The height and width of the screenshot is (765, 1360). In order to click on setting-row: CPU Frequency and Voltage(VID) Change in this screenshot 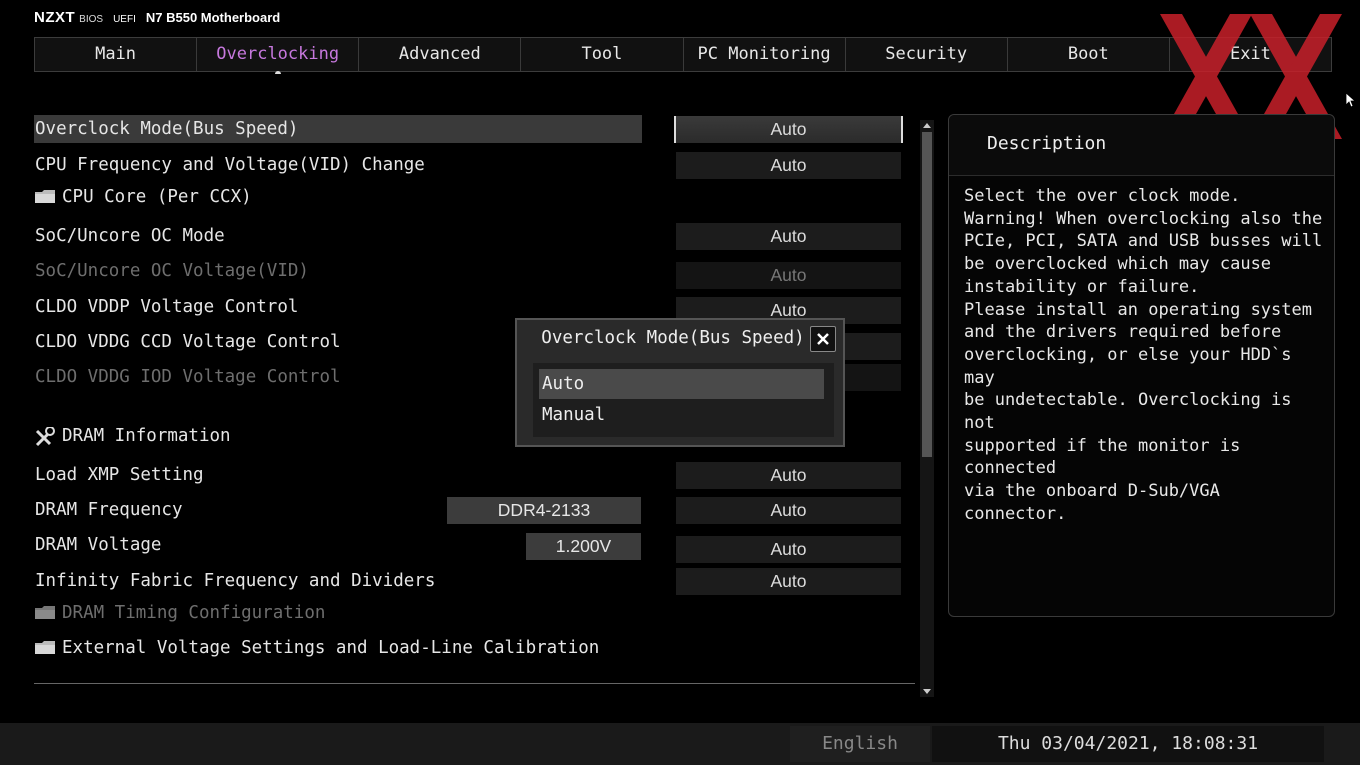, I will do `click(229, 165)`.